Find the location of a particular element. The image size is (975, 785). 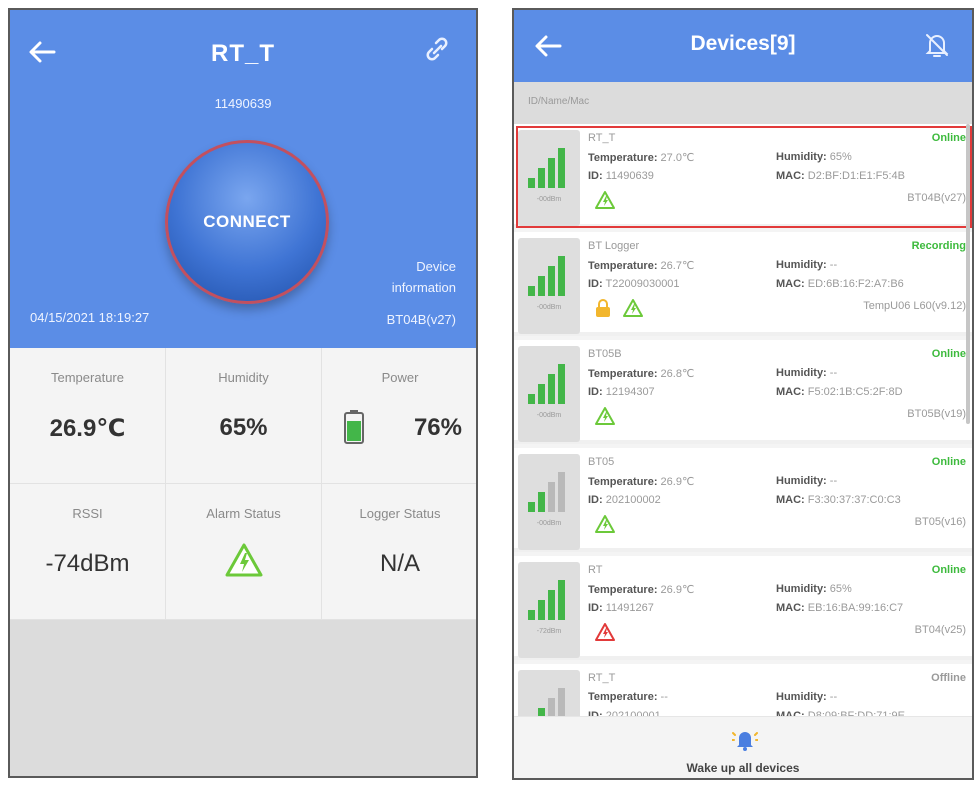

device-name: BT Logger is located at coordinates (614, 246).